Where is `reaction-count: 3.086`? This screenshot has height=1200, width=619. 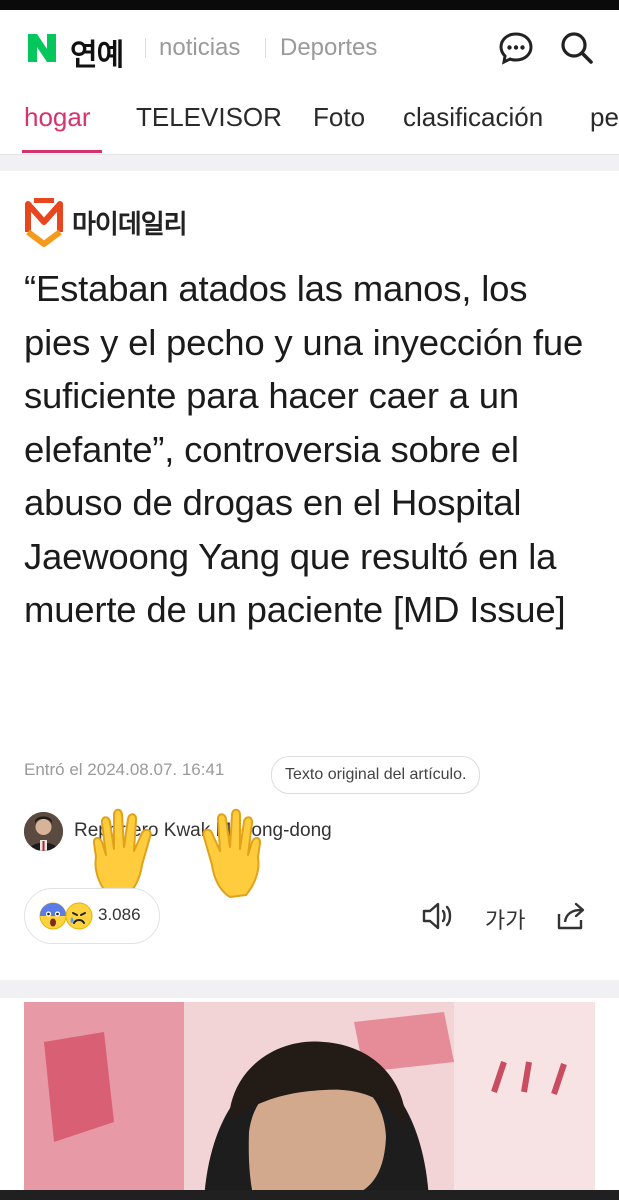
reaction-count: 3.086 is located at coordinates (119, 914).